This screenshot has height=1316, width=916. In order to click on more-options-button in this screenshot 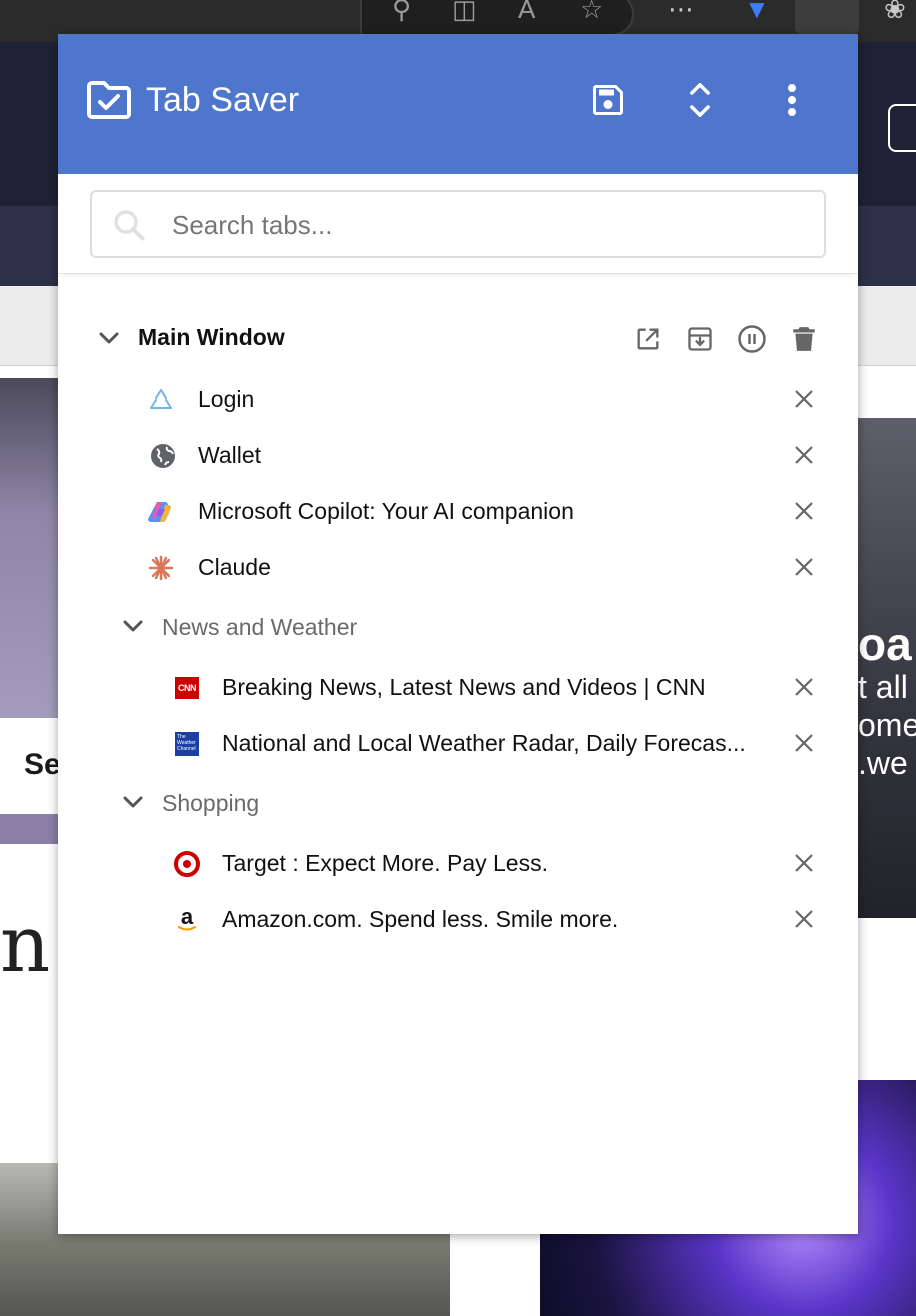, I will do `click(792, 100)`.